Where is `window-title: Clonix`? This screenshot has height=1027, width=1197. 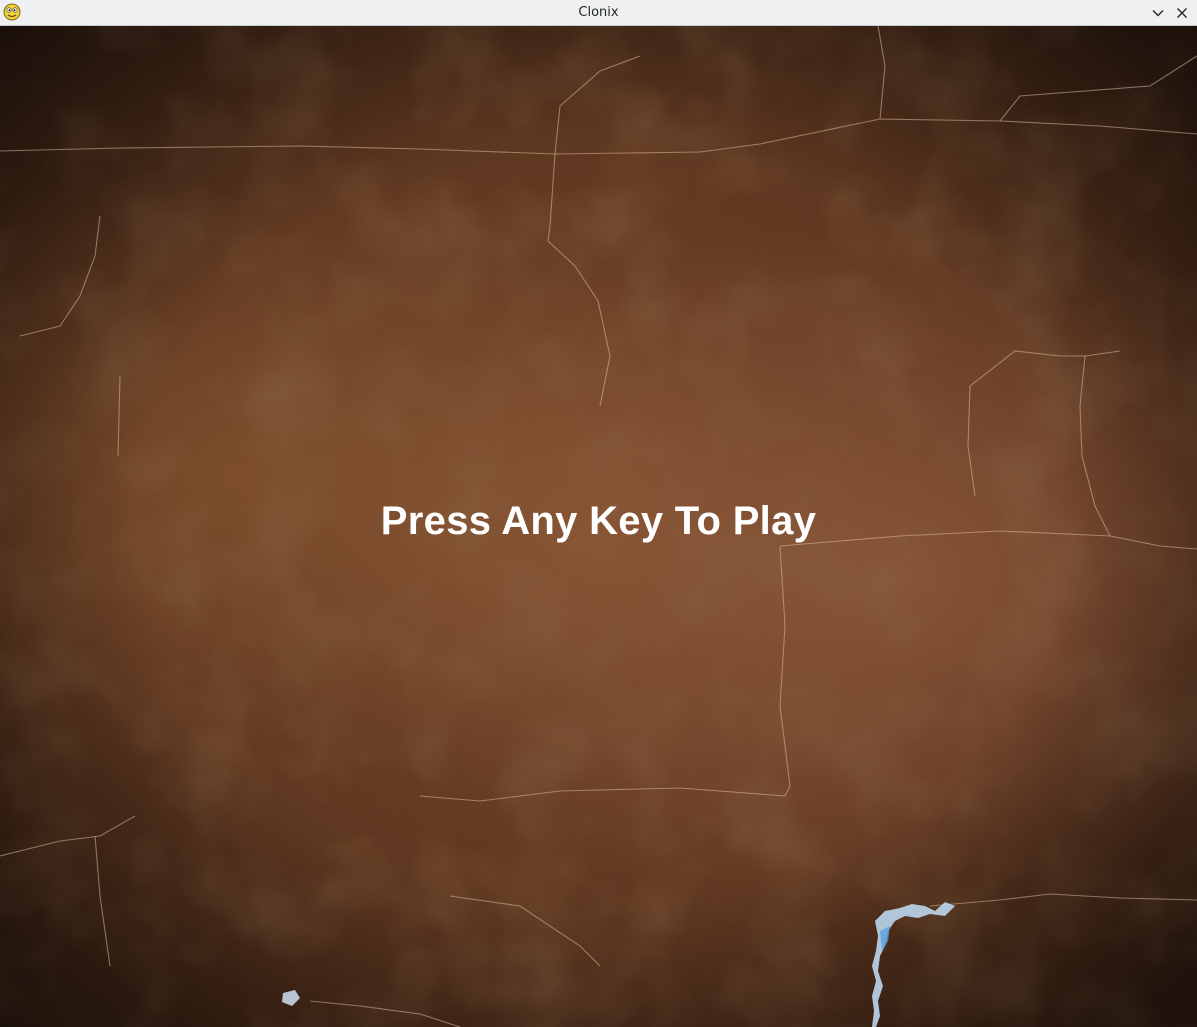
window-title: Clonix is located at coordinates (598, 12).